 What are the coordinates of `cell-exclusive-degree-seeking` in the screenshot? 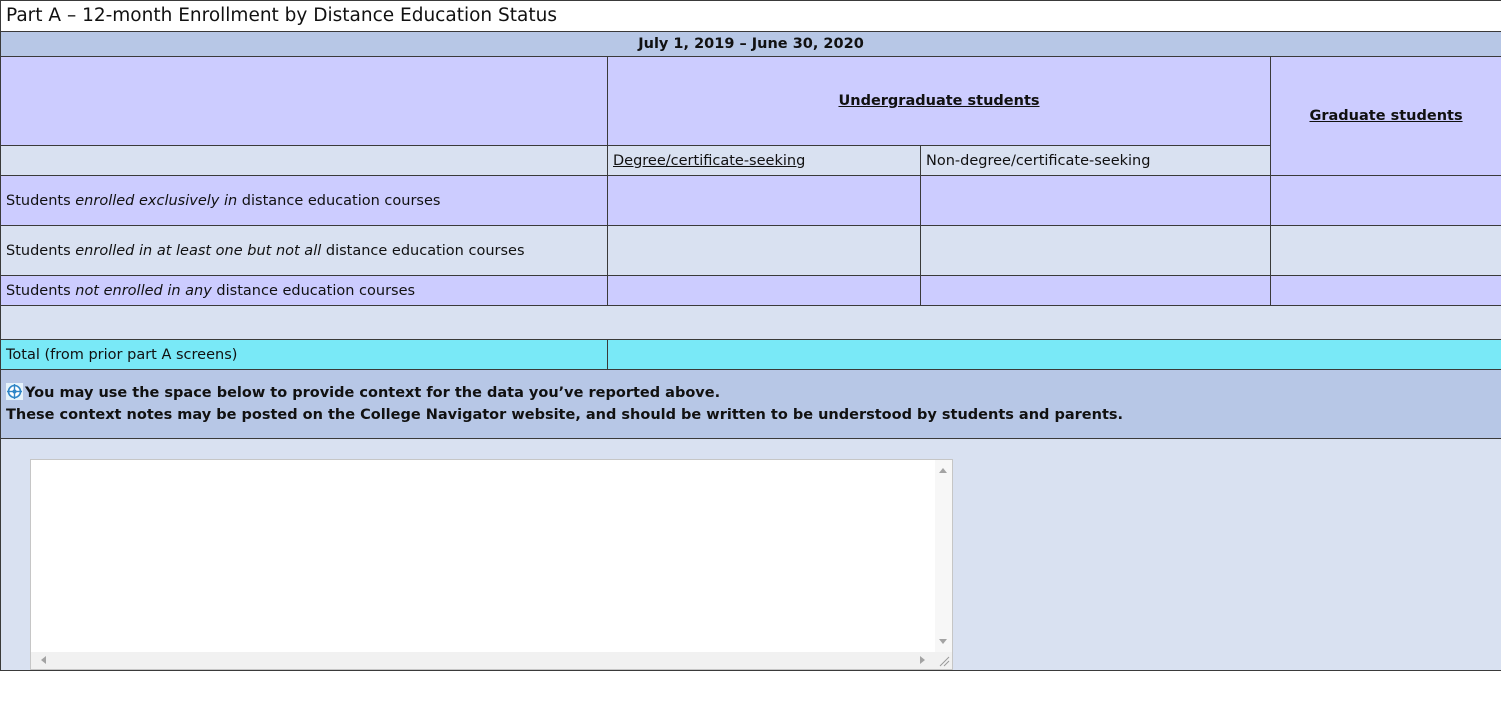 It's located at (764, 200).